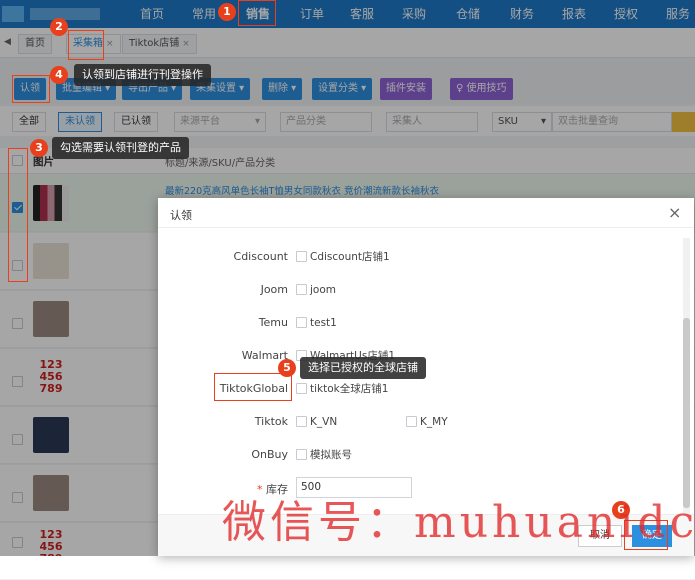 This screenshot has height=580, width=695. I want to click on store-option-joom: joom, so click(316, 290).